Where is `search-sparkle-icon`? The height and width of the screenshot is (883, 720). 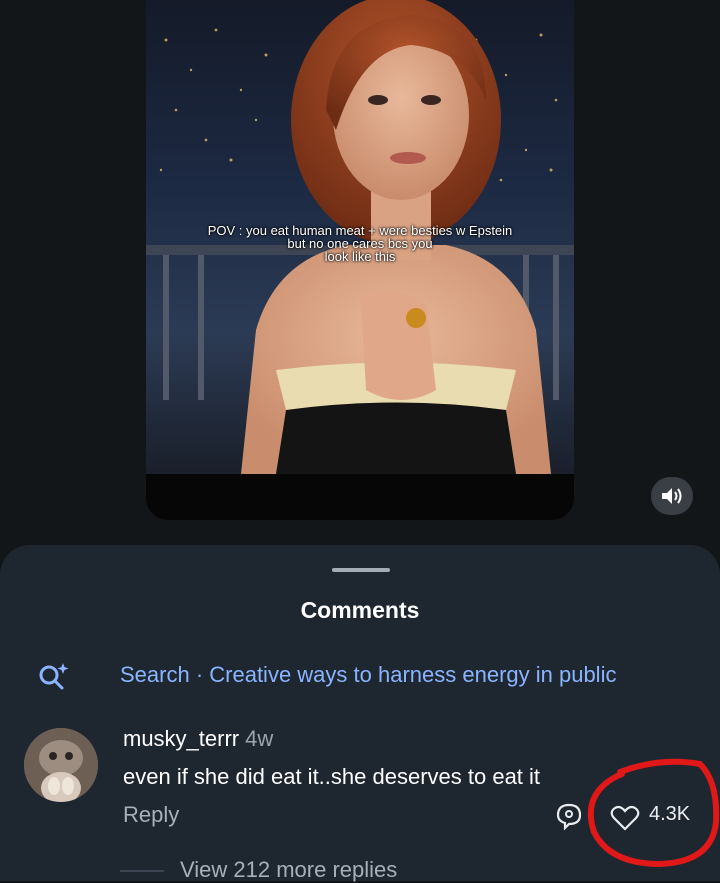 search-sparkle-icon is located at coordinates (54, 676).